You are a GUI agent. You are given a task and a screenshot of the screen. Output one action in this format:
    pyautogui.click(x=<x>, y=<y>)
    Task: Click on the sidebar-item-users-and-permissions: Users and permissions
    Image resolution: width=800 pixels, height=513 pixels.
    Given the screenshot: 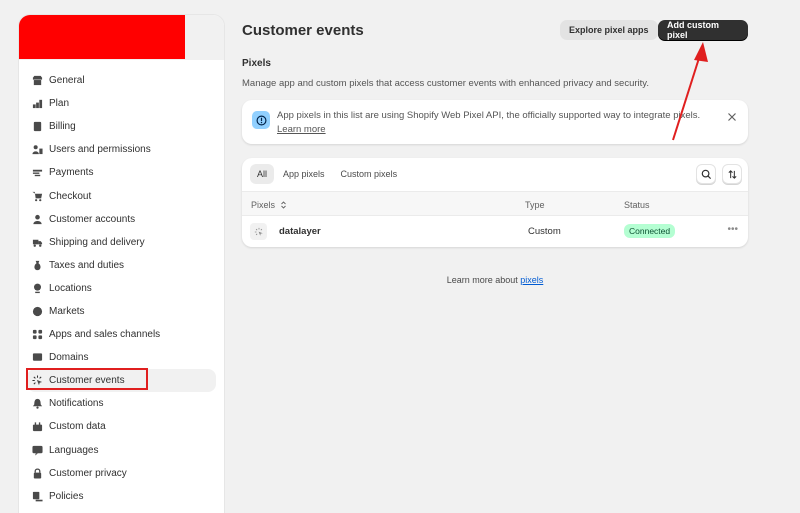 What is the action you would take?
    pyautogui.click(x=117, y=149)
    